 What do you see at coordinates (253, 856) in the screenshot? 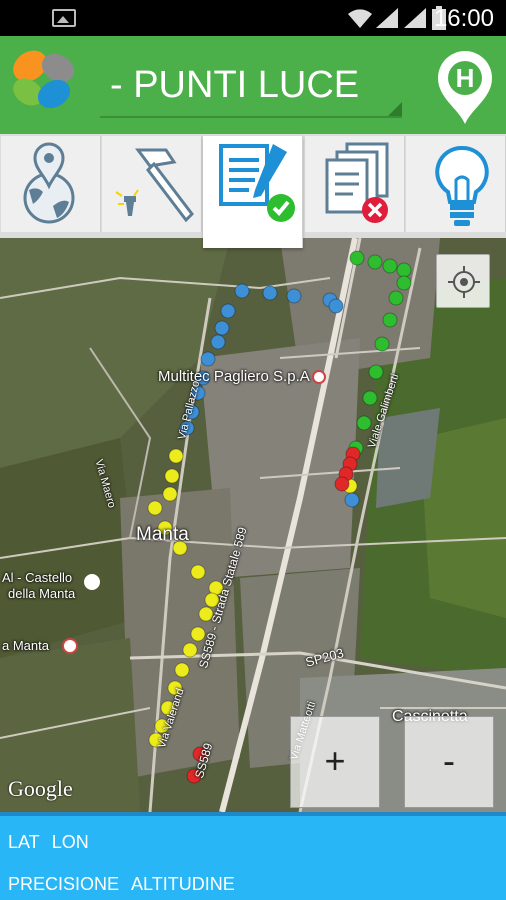
I see `info-panel: LAT LON PRECISIONE ALTITUDINE` at bounding box center [253, 856].